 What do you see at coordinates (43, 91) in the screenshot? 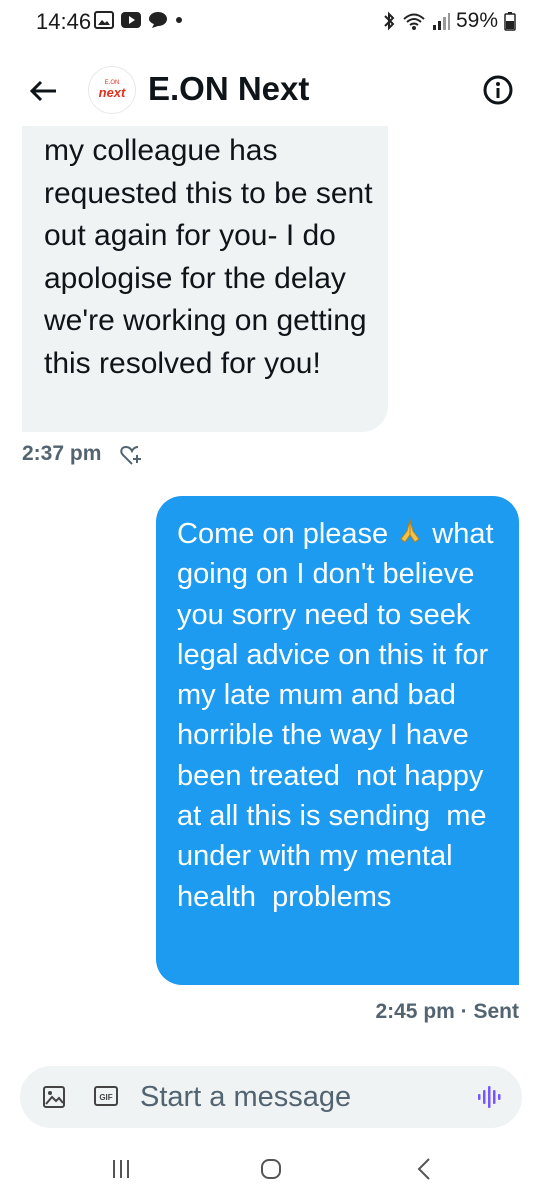
I see `back-arrow-icon` at bounding box center [43, 91].